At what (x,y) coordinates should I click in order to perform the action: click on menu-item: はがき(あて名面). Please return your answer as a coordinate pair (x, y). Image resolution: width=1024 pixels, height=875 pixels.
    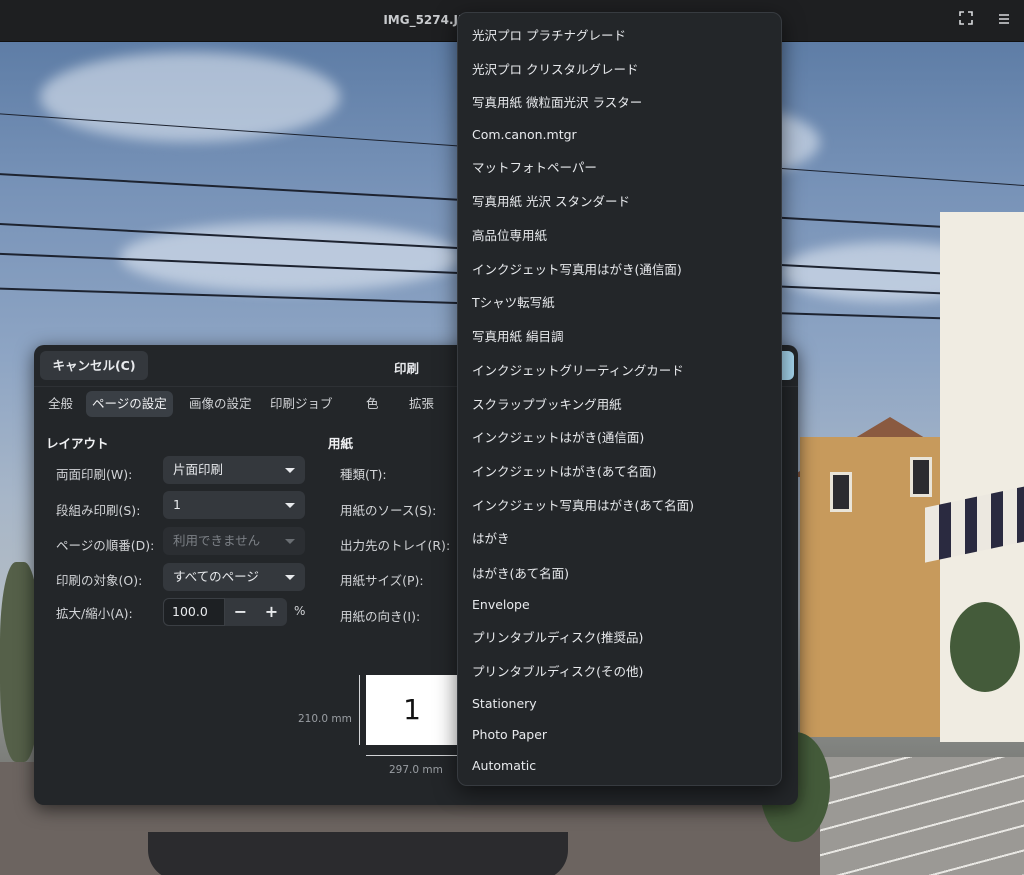
    Looking at the image, I should click on (520, 574).